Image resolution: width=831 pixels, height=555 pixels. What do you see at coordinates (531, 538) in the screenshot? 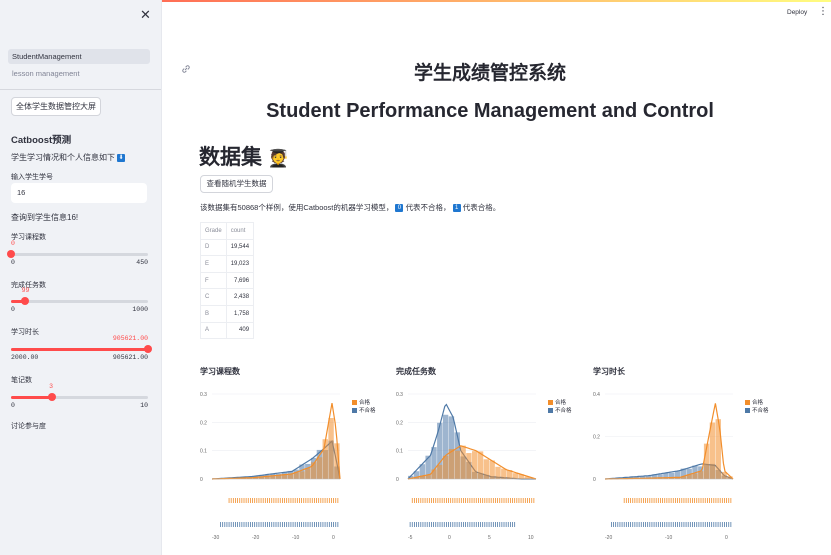
I see `x-tick-label: 10` at bounding box center [531, 538].